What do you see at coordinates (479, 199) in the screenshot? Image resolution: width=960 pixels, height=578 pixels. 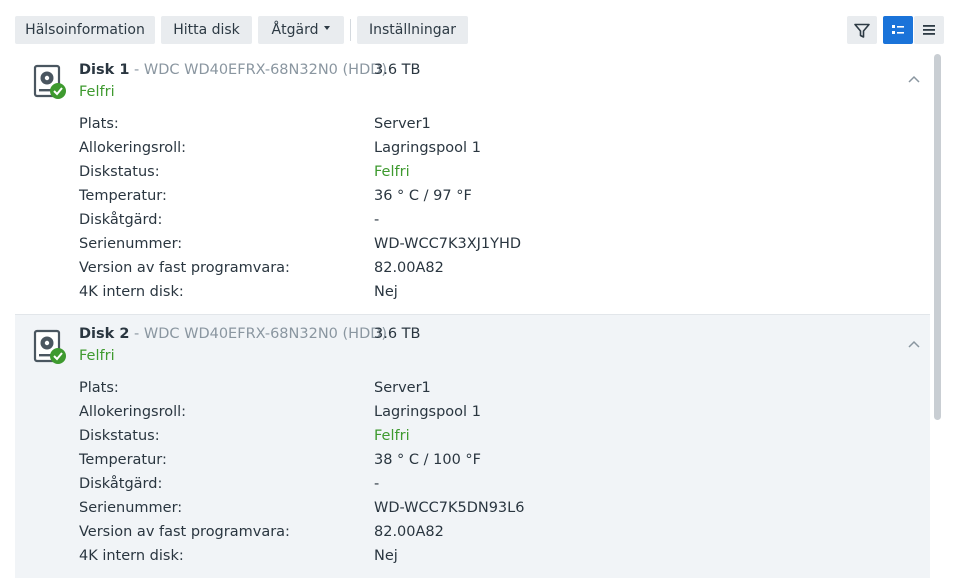 I see `detail-row: Temperatur: 36 ° C / 97 °F` at bounding box center [479, 199].